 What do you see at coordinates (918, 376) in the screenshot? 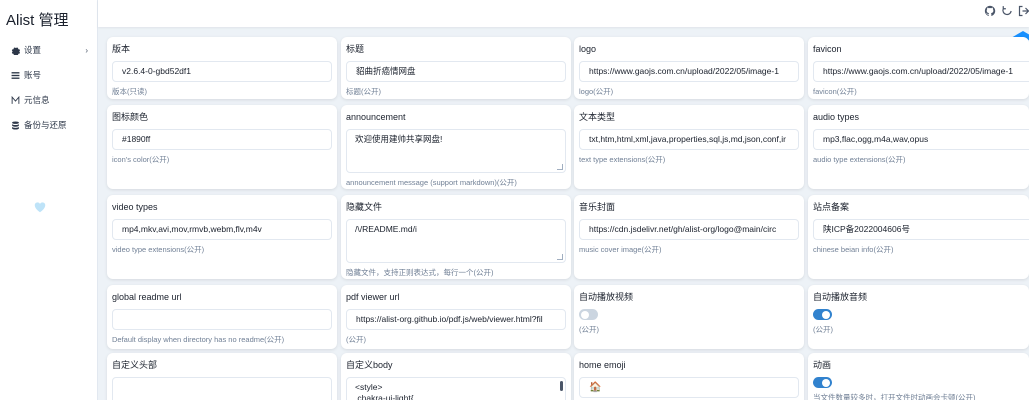
I see `setting-animation: 动画 当文件数量较多时，打开文件时动画会卡顿(公开)` at bounding box center [918, 376].